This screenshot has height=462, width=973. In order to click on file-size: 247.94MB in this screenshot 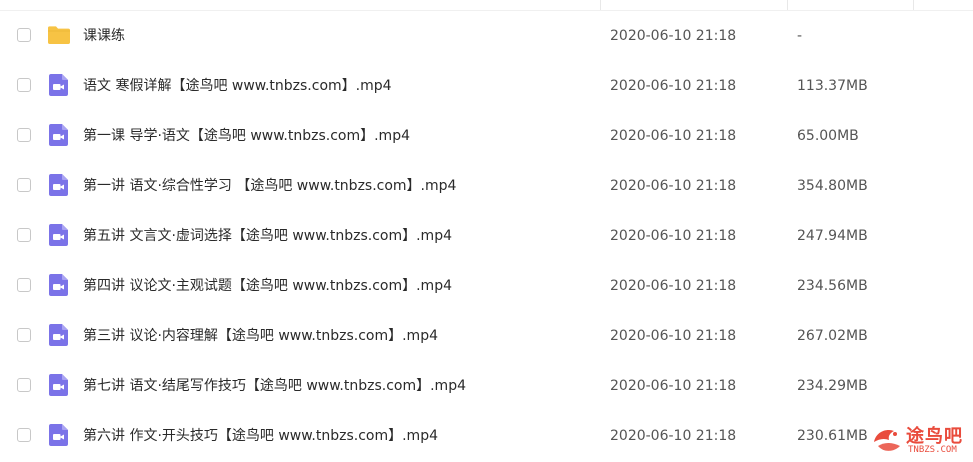, I will do `click(832, 236)`.